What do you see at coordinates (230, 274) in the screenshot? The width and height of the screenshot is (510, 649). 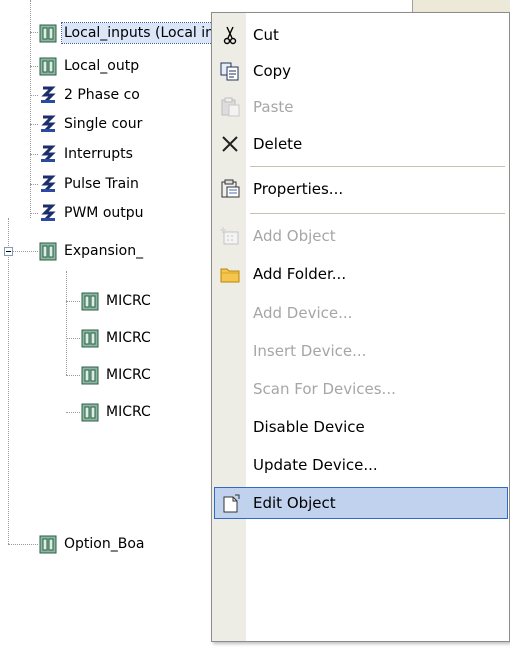 I see `folder-icon` at bounding box center [230, 274].